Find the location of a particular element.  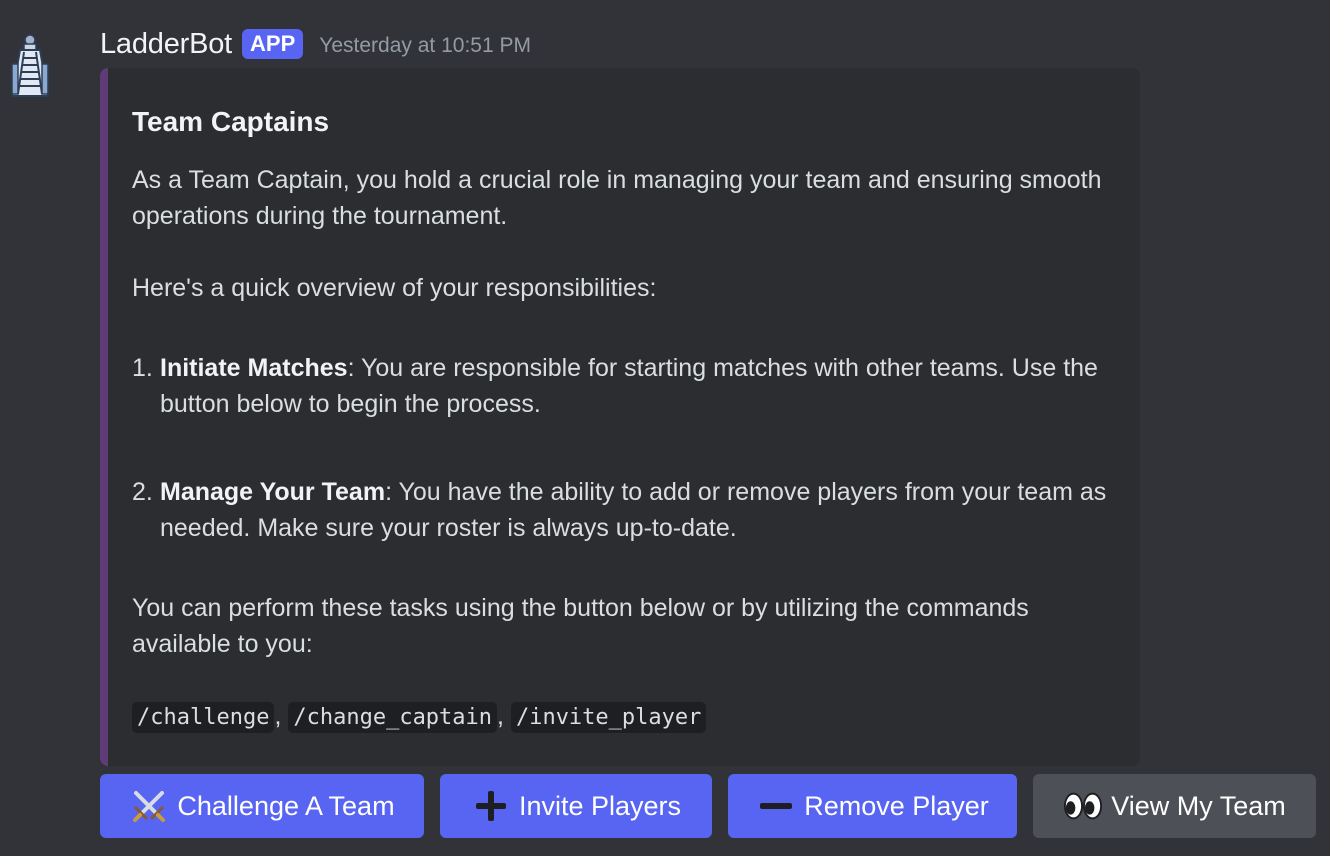

command-code: /change_captain is located at coordinates (393, 717).